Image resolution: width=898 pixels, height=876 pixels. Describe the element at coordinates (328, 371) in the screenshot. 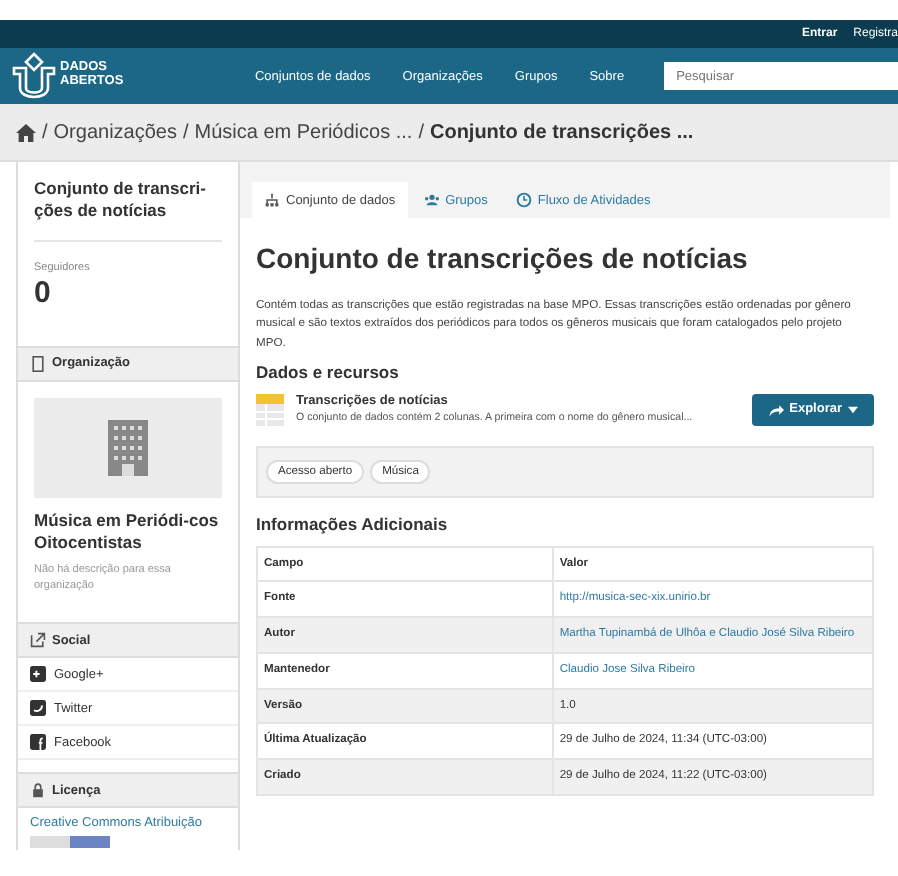

I see `resources-heading: Dados e recursos` at that location.